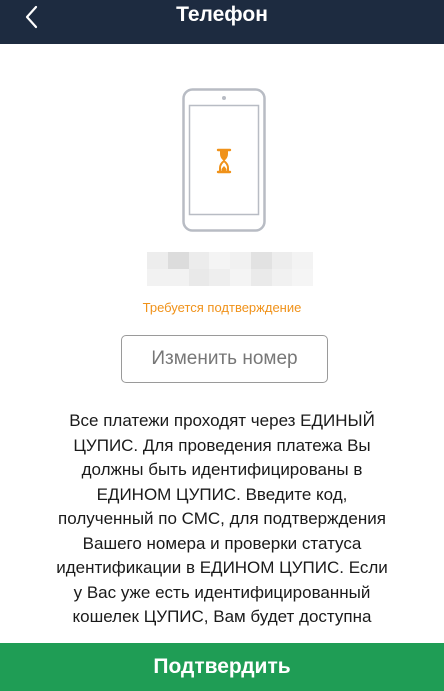  Describe the element at coordinates (230, 269) in the screenshot. I see `redacted-phone-number` at that location.